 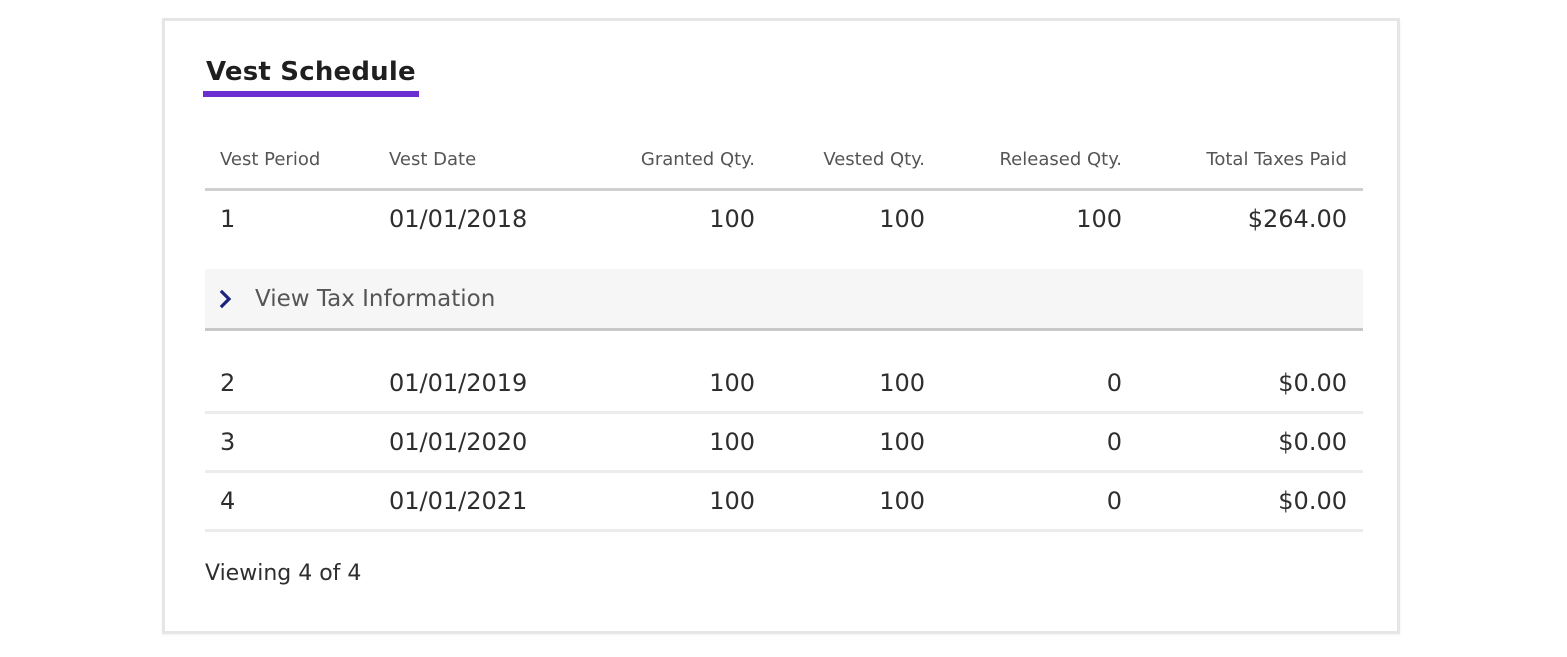 What do you see at coordinates (784, 300) in the screenshot?
I see `view-tax-information-toggle: View Tax Information` at bounding box center [784, 300].